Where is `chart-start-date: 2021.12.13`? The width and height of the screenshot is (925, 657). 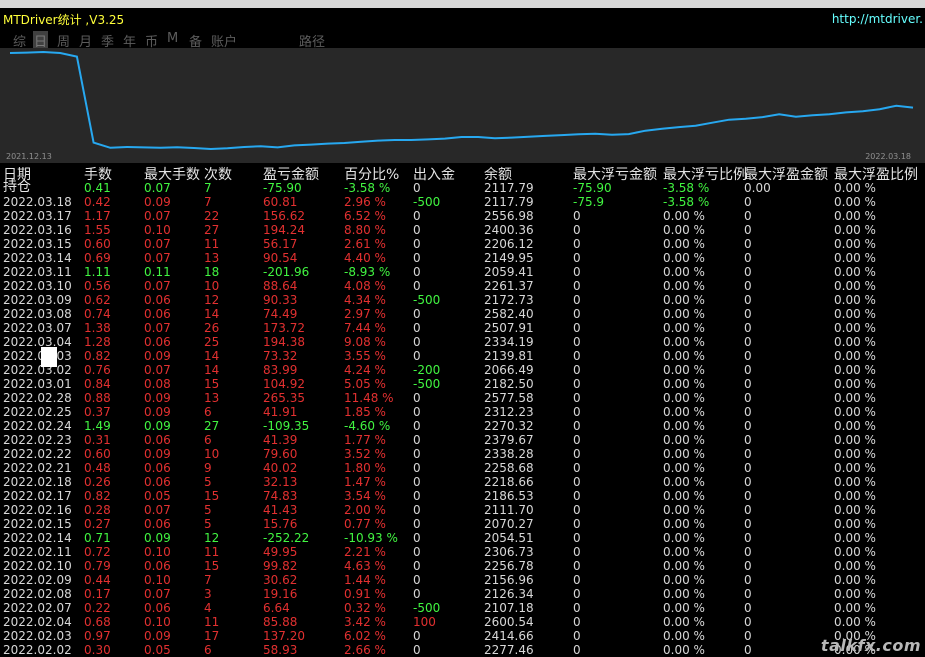 chart-start-date: 2021.12.13 is located at coordinates (29, 156).